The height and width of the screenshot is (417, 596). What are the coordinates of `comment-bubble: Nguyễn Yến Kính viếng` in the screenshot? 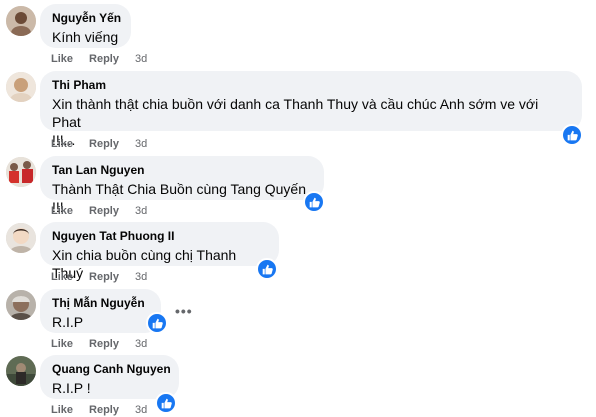 It's located at (85, 26).